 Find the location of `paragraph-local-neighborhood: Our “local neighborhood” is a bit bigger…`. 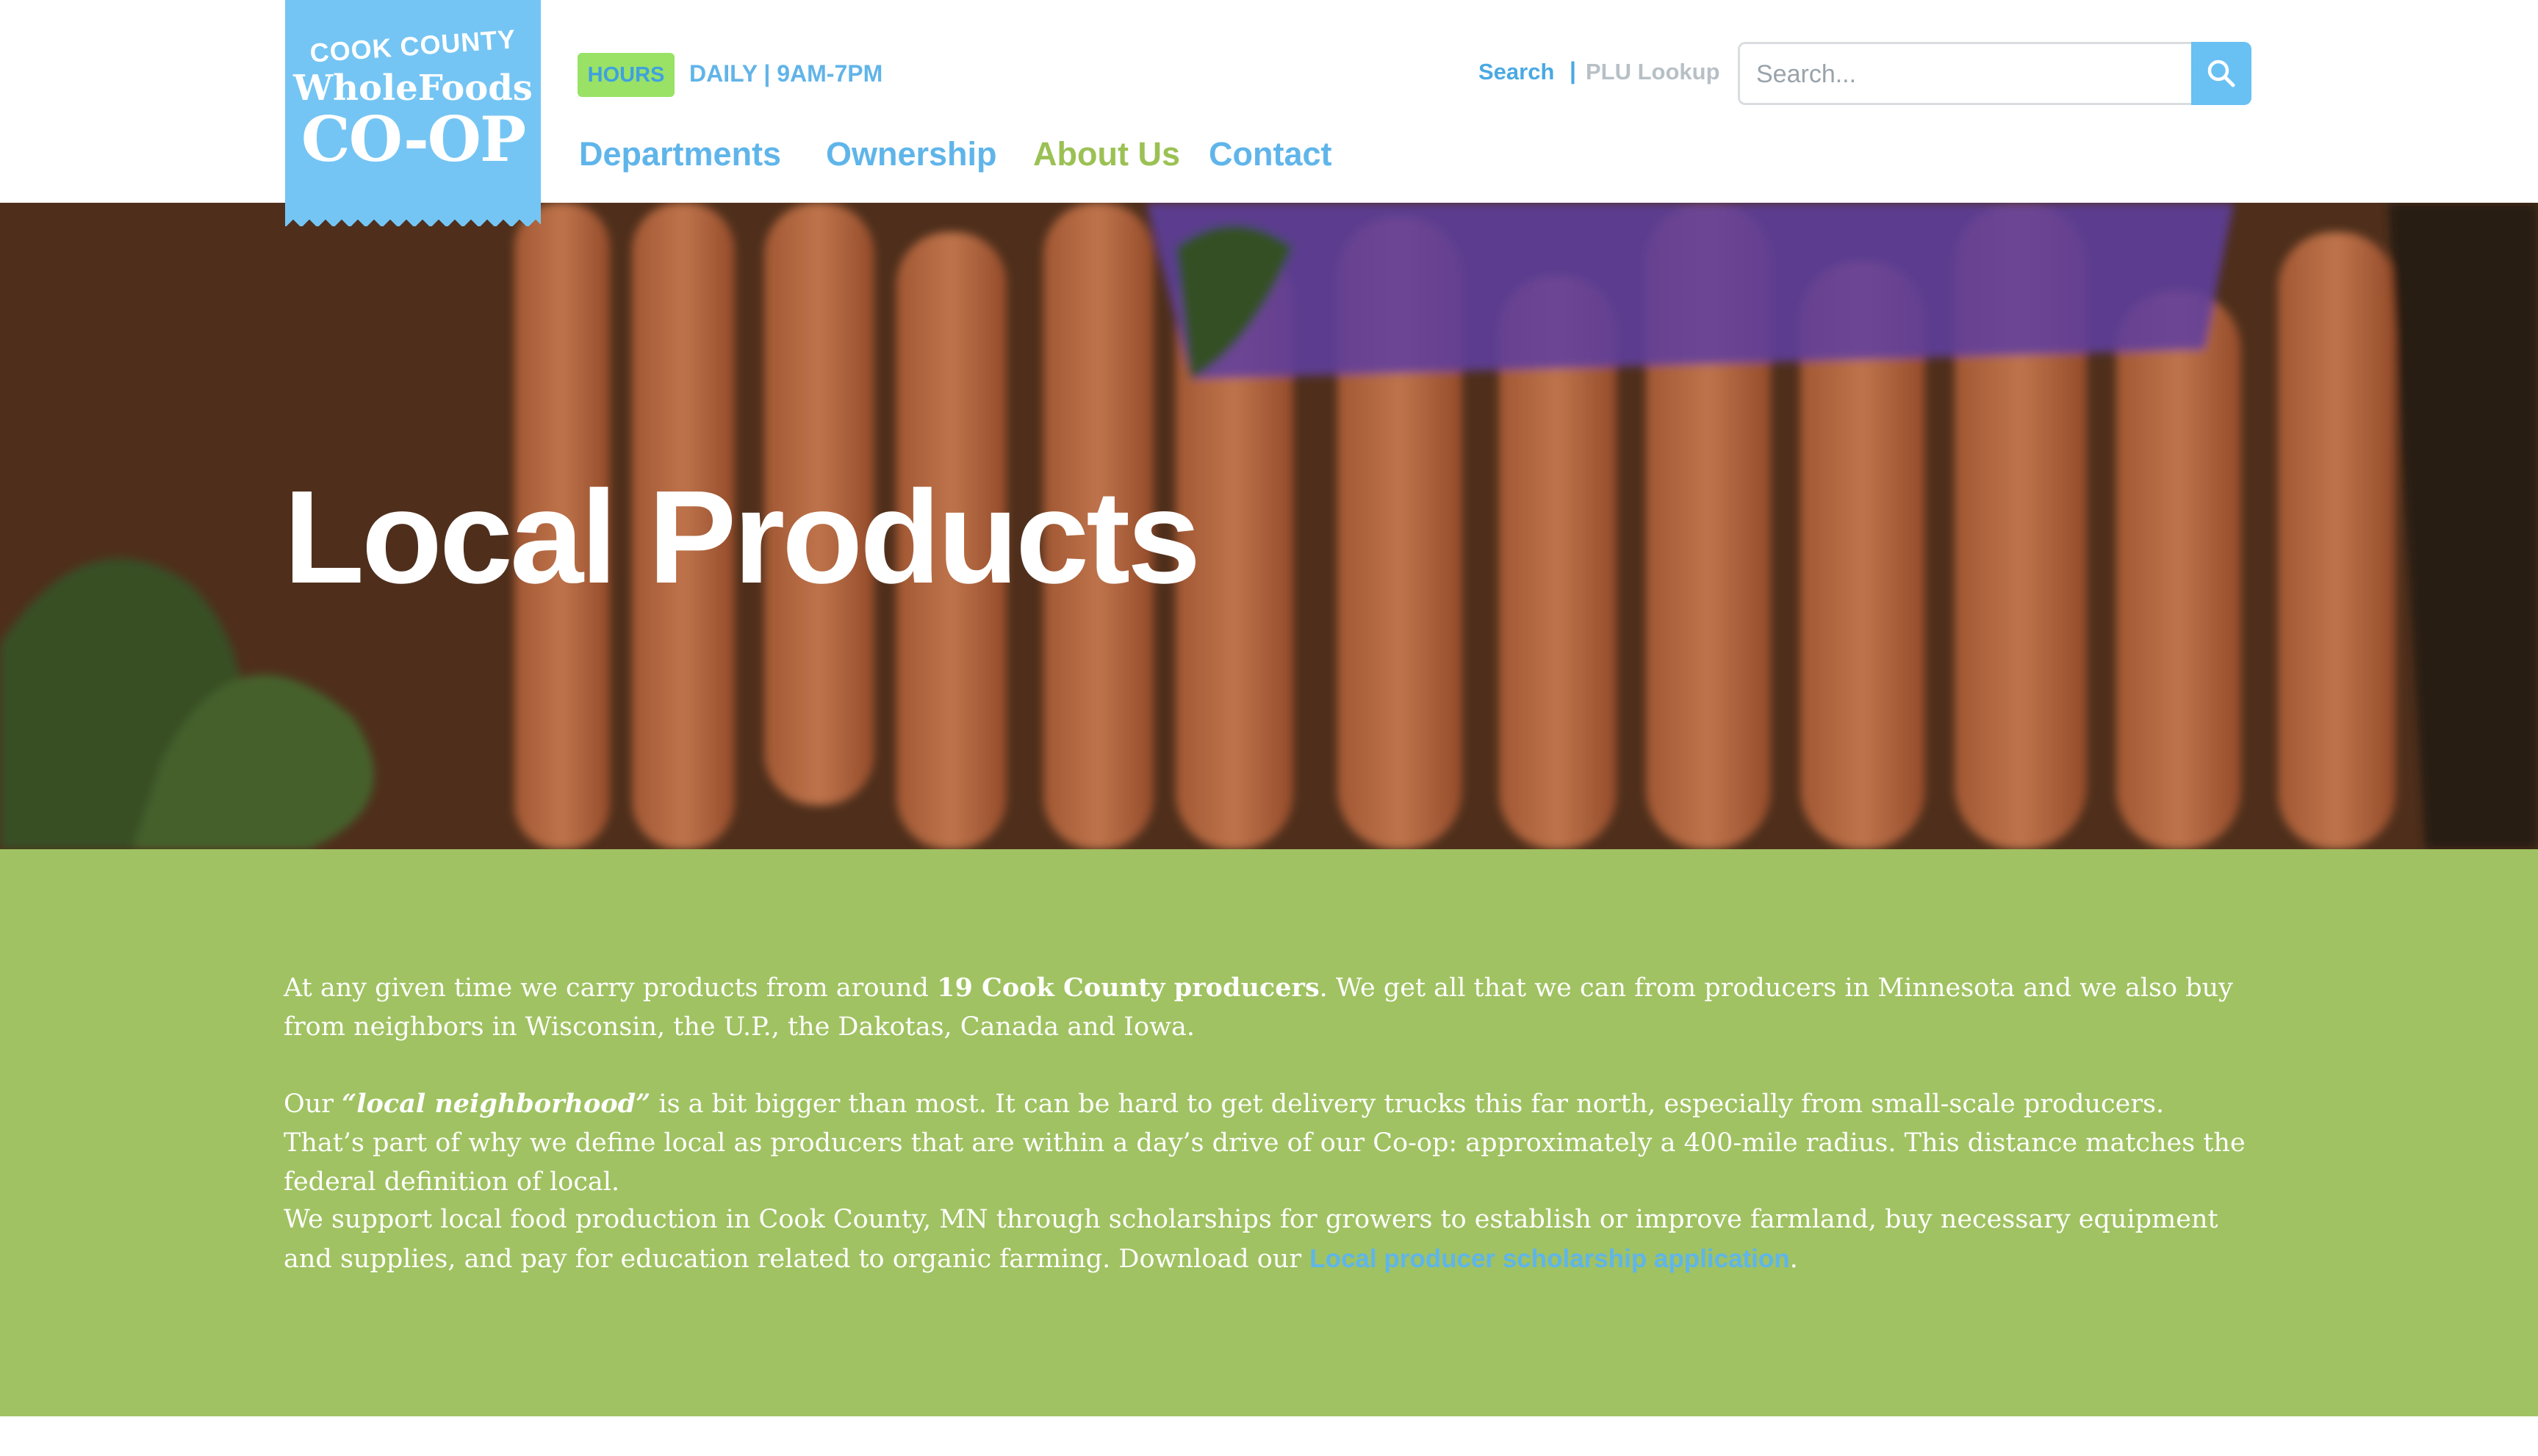

paragraph-local-neighborhood: Our “local neighborhood” is a bit bigger… is located at coordinates (1268, 1143).